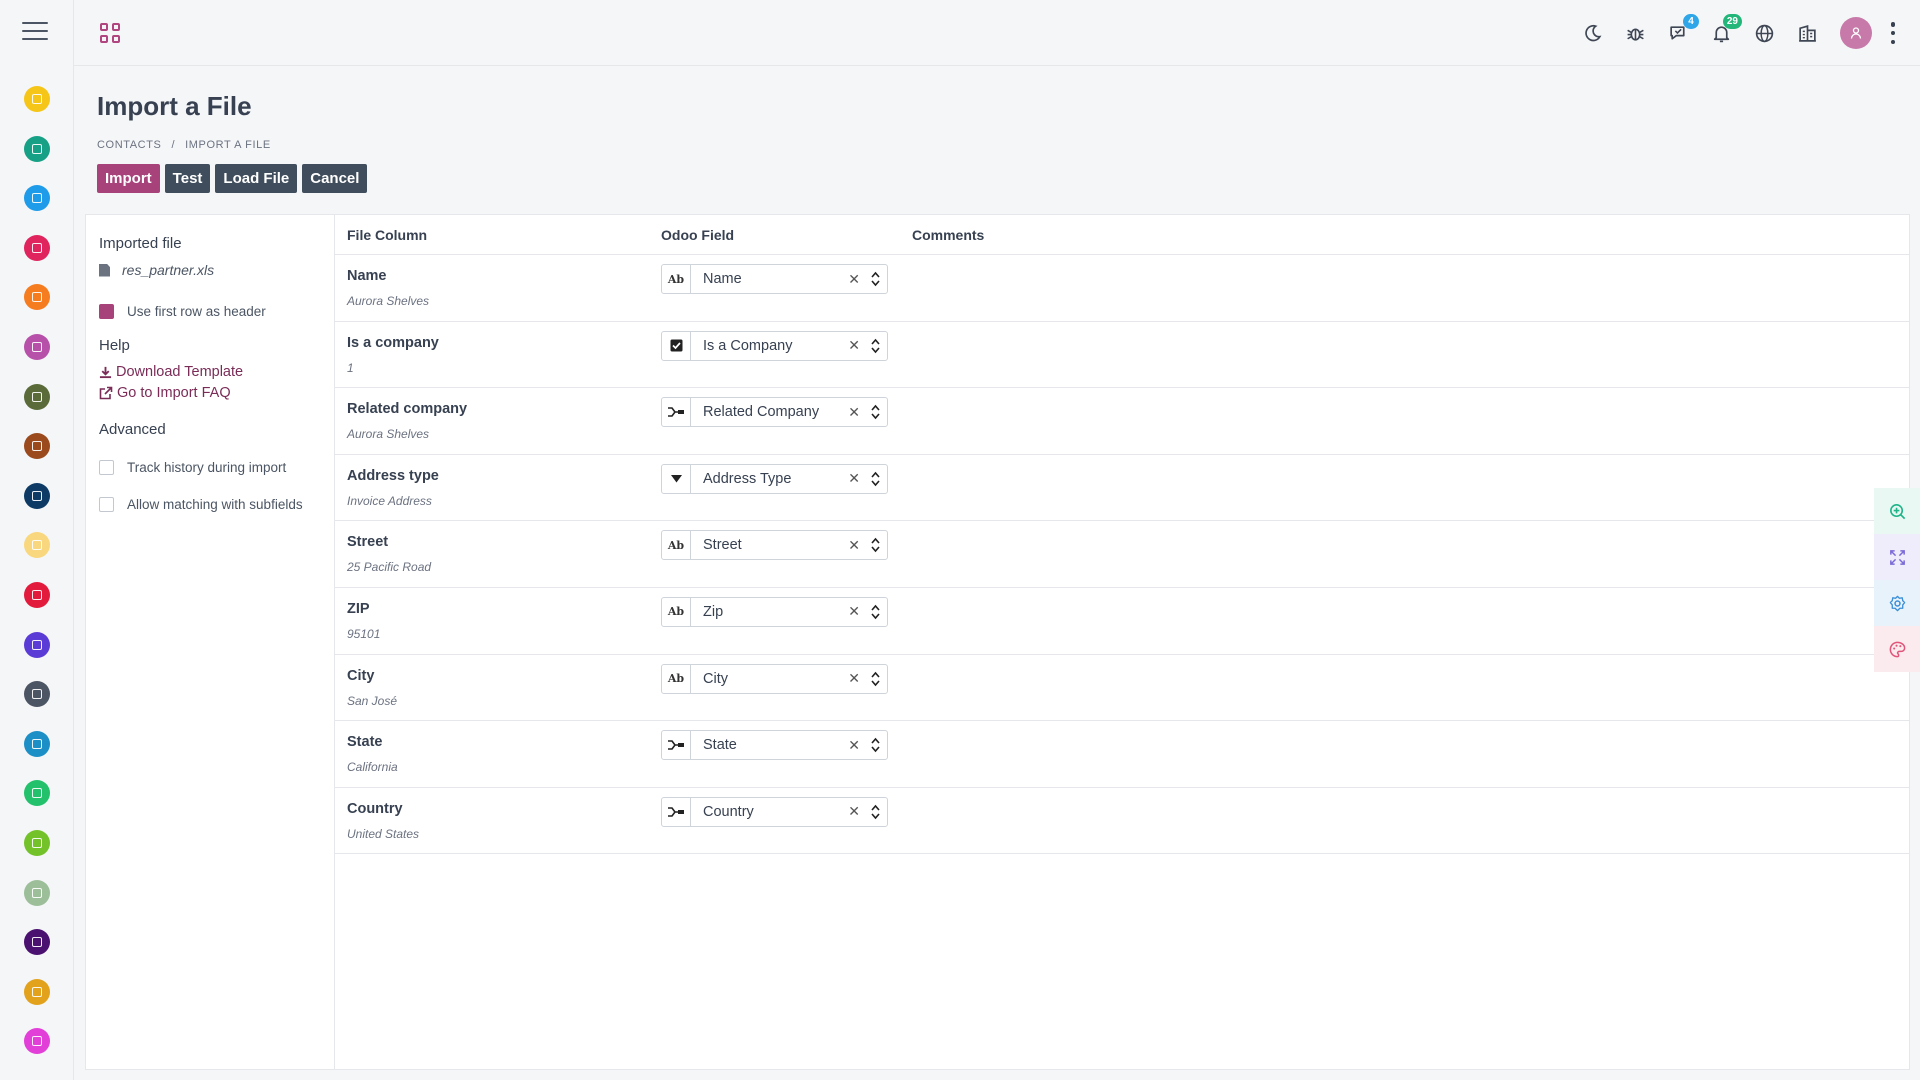 The image size is (1920, 1080). I want to click on import-faq-link: Go to Import FAQ, so click(216, 393).